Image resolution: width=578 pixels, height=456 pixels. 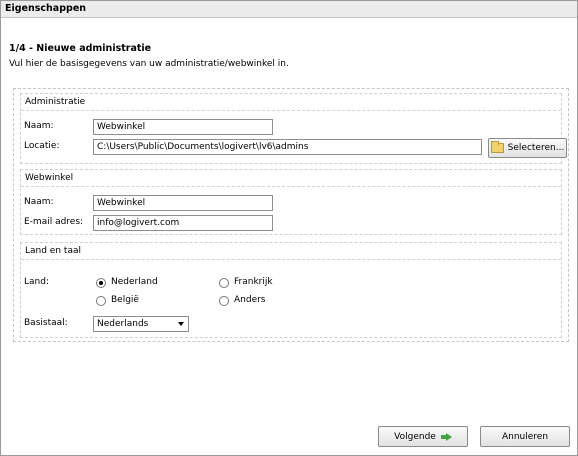 What do you see at coordinates (181, 324) in the screenshot?
I see `chevron-down-icon` at bounding box center [181, 324].